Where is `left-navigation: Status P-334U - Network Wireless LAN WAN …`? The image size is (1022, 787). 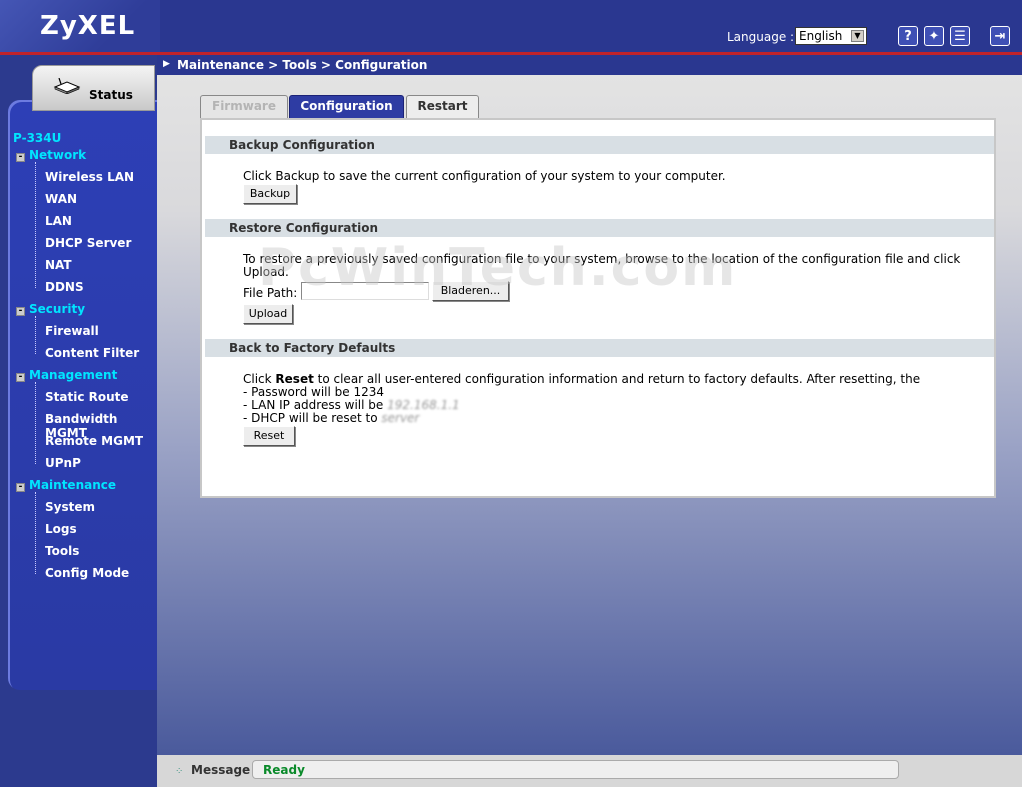
left-navigation: Status P-334U - Network Wireless LAN WAN … is located at coordinates (78, 421).